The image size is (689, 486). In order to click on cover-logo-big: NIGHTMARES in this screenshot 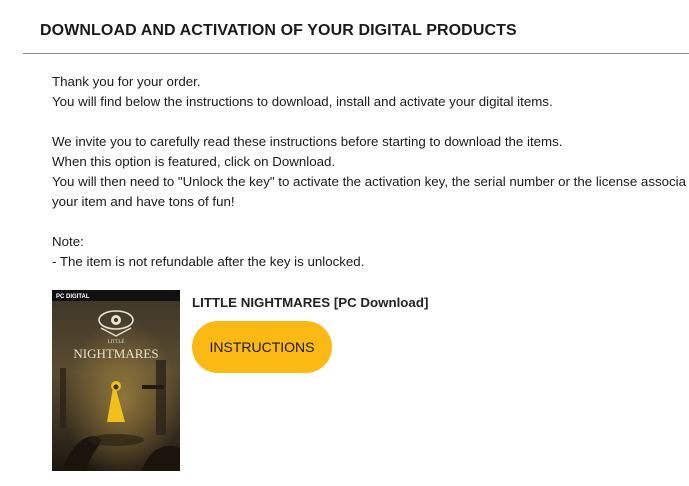, I will do `click(115, 353)`.